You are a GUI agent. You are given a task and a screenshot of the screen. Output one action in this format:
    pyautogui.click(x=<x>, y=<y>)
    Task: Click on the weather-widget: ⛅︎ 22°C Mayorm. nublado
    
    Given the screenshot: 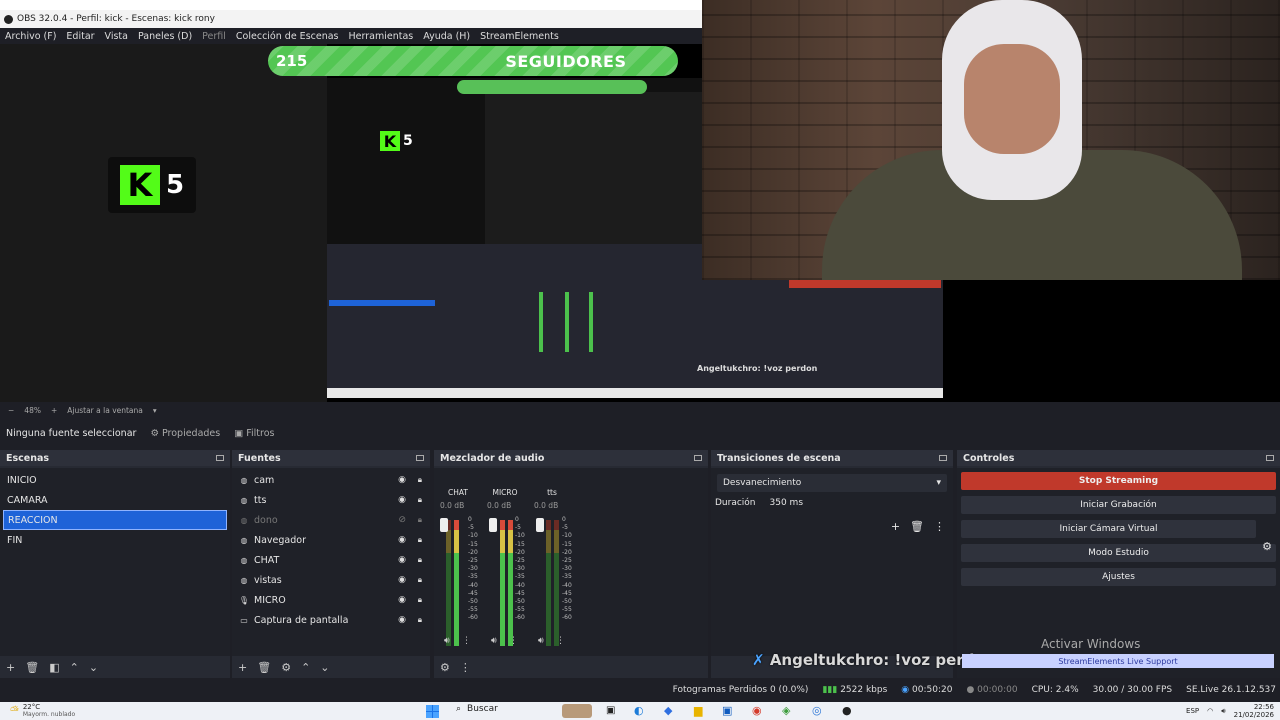 What is the action you would take?
    pyautogui.click(x=42, y=711)
    